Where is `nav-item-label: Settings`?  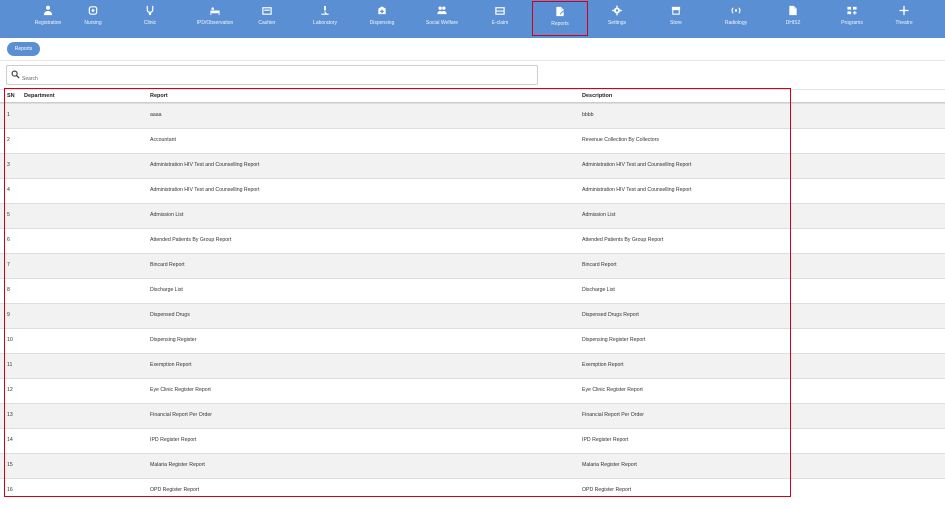 nav-item-label: Settings is located at coordinates (617, 23).